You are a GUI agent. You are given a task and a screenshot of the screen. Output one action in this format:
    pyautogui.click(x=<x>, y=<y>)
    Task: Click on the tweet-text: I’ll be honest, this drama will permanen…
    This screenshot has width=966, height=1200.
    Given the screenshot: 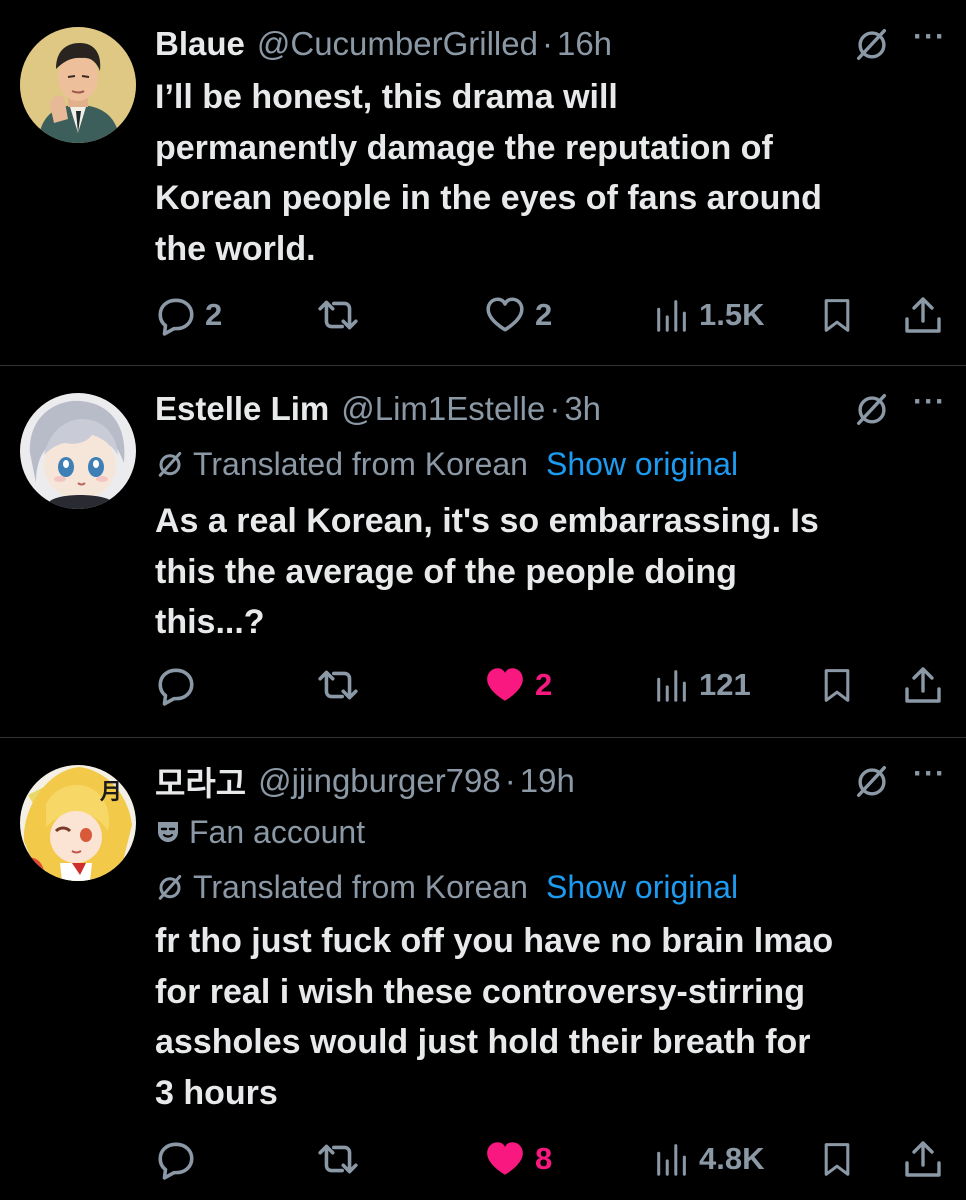 What is the action you would take?
    pyautogui.click(x=488, y=173)
    